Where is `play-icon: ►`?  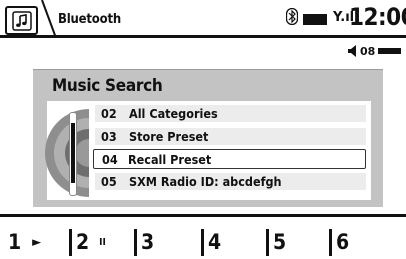 play-icon: ► is located at coordinates (37, 242).